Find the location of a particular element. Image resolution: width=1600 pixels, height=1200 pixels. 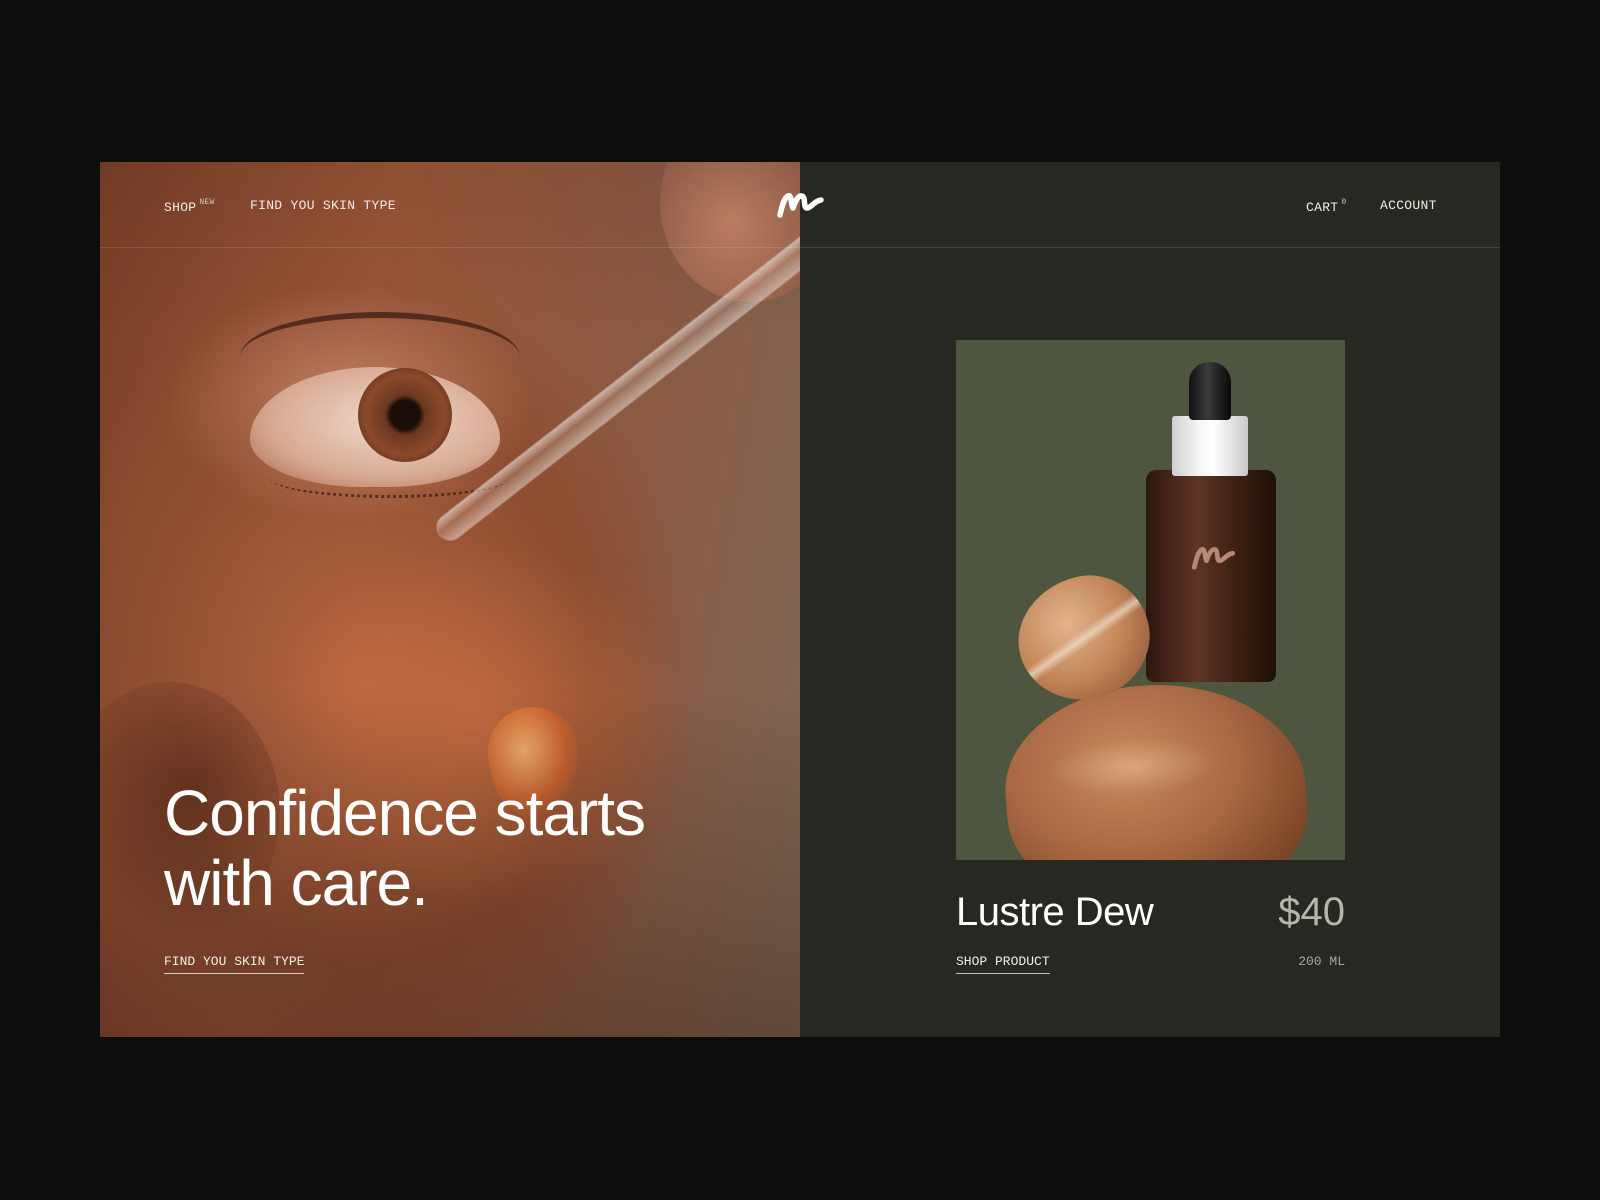

hero-headline: Confidence starts with care. is located at coordinates (405, 848).